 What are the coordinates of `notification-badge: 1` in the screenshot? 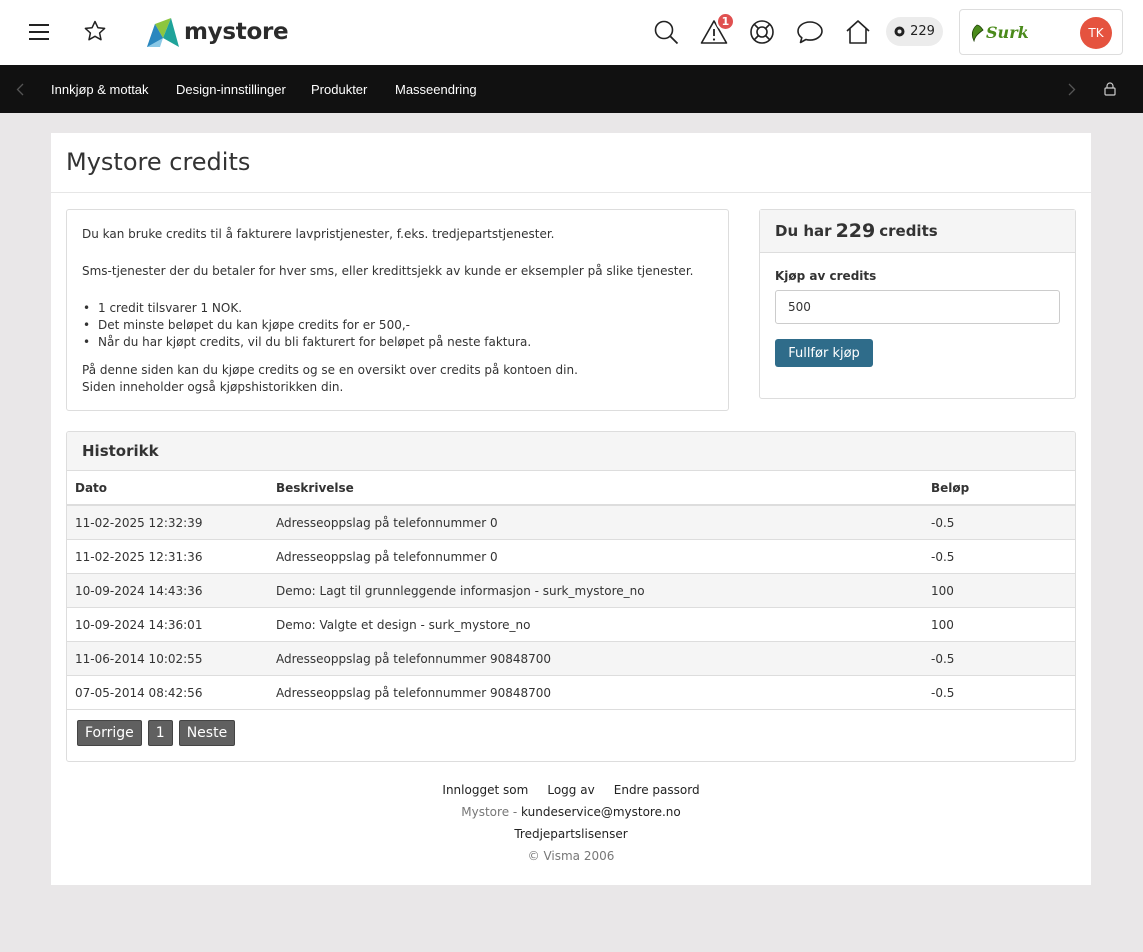 It's located at (725, 21).